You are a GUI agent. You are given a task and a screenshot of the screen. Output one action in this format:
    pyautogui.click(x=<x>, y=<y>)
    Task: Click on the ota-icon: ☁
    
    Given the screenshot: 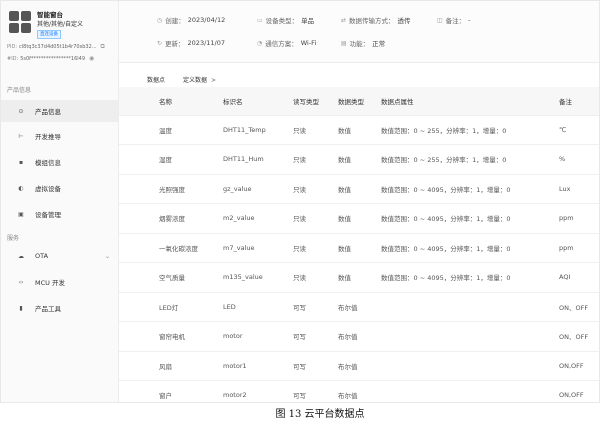 What is the action you would take?
    pyautogui.click(x=21, y=256)
    